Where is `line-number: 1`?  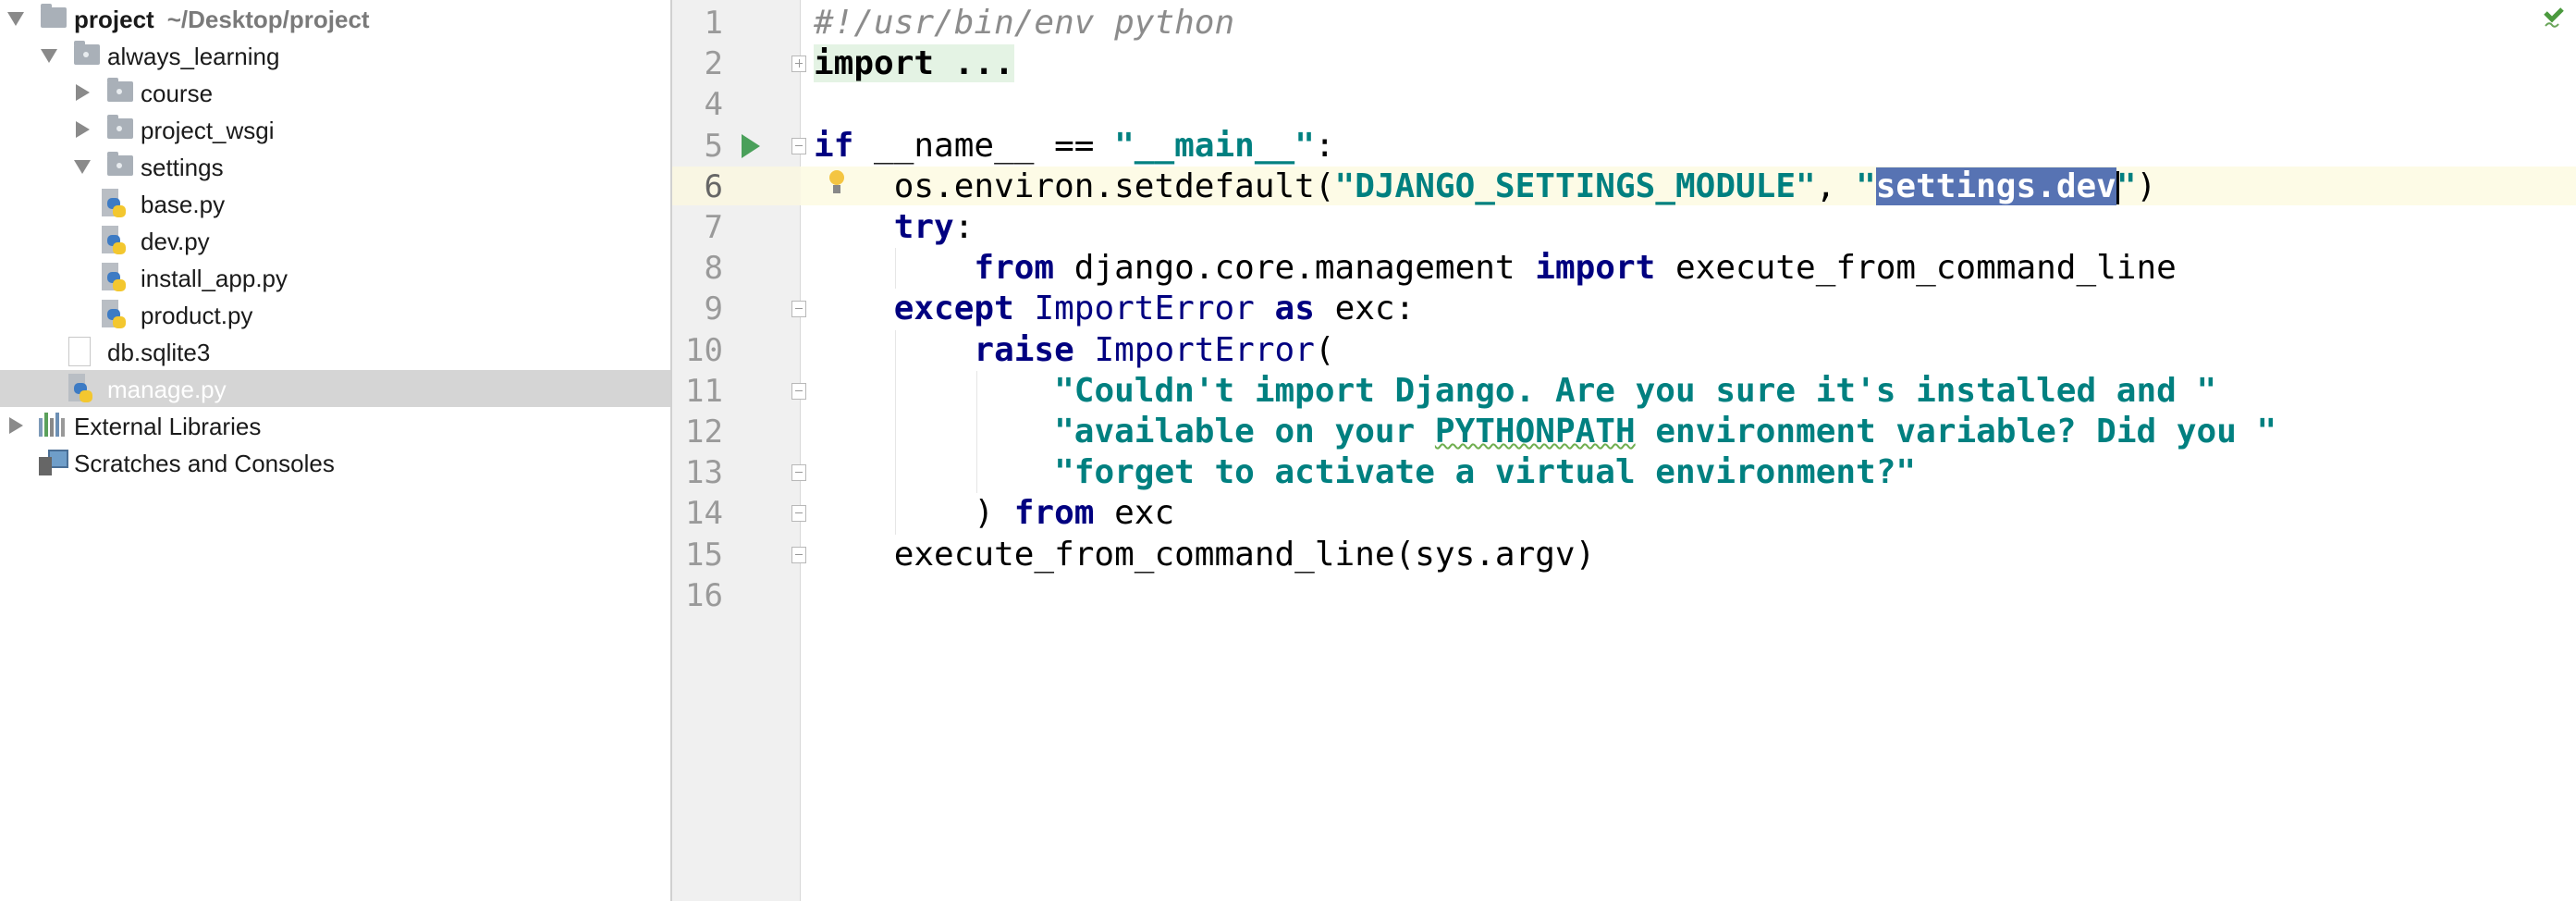 line-number: 1 is located at coordinates (713, 23).